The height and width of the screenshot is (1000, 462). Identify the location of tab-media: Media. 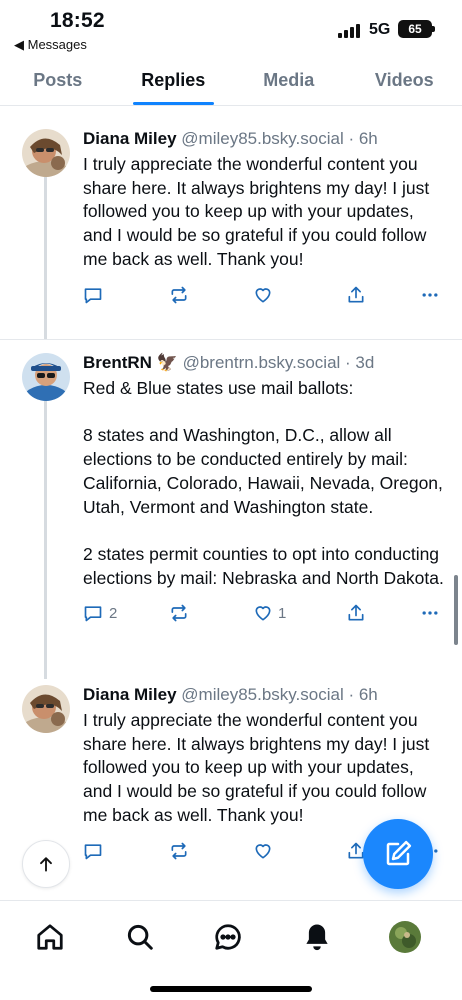
(289, 80).